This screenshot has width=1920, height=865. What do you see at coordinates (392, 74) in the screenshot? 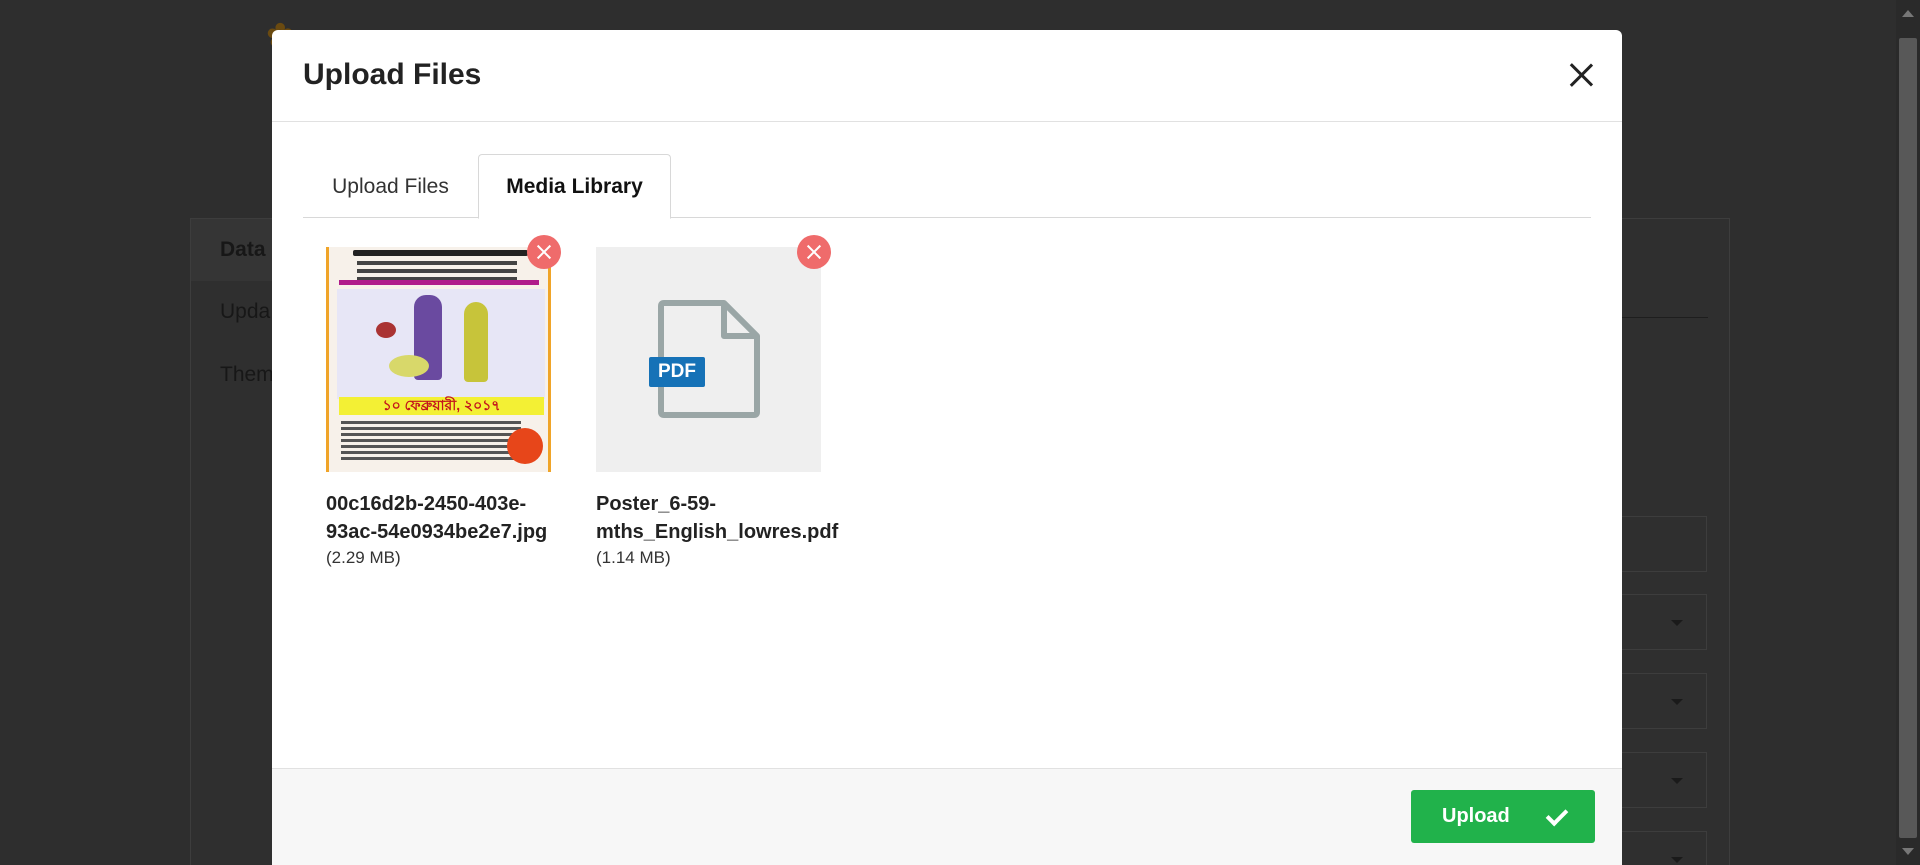
I see `modal-title: Upload Files` at bounding box center [392, 74].